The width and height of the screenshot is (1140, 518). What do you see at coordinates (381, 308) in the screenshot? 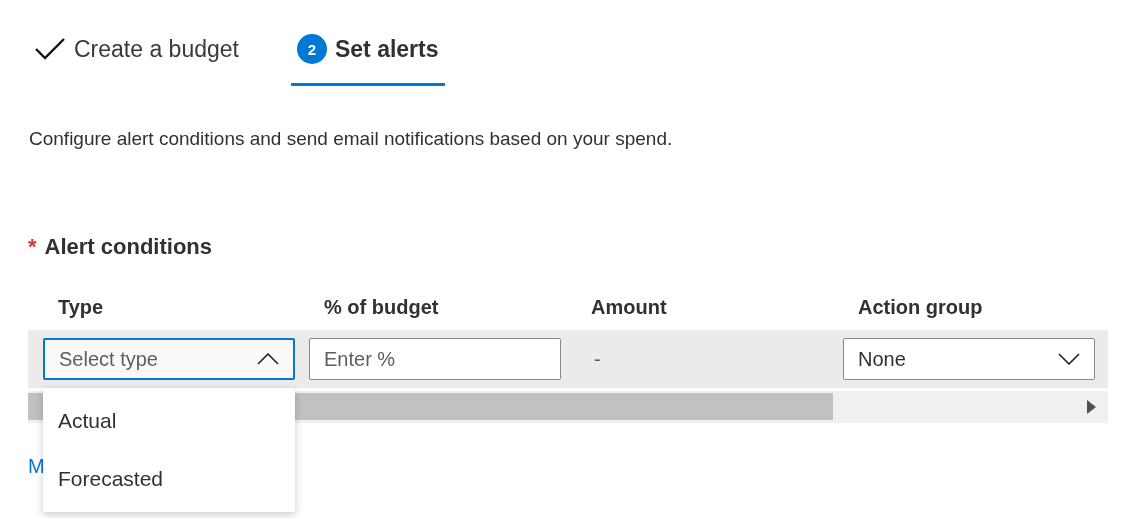
I see `column-header: % of budget` at bounding box center [381, 308].